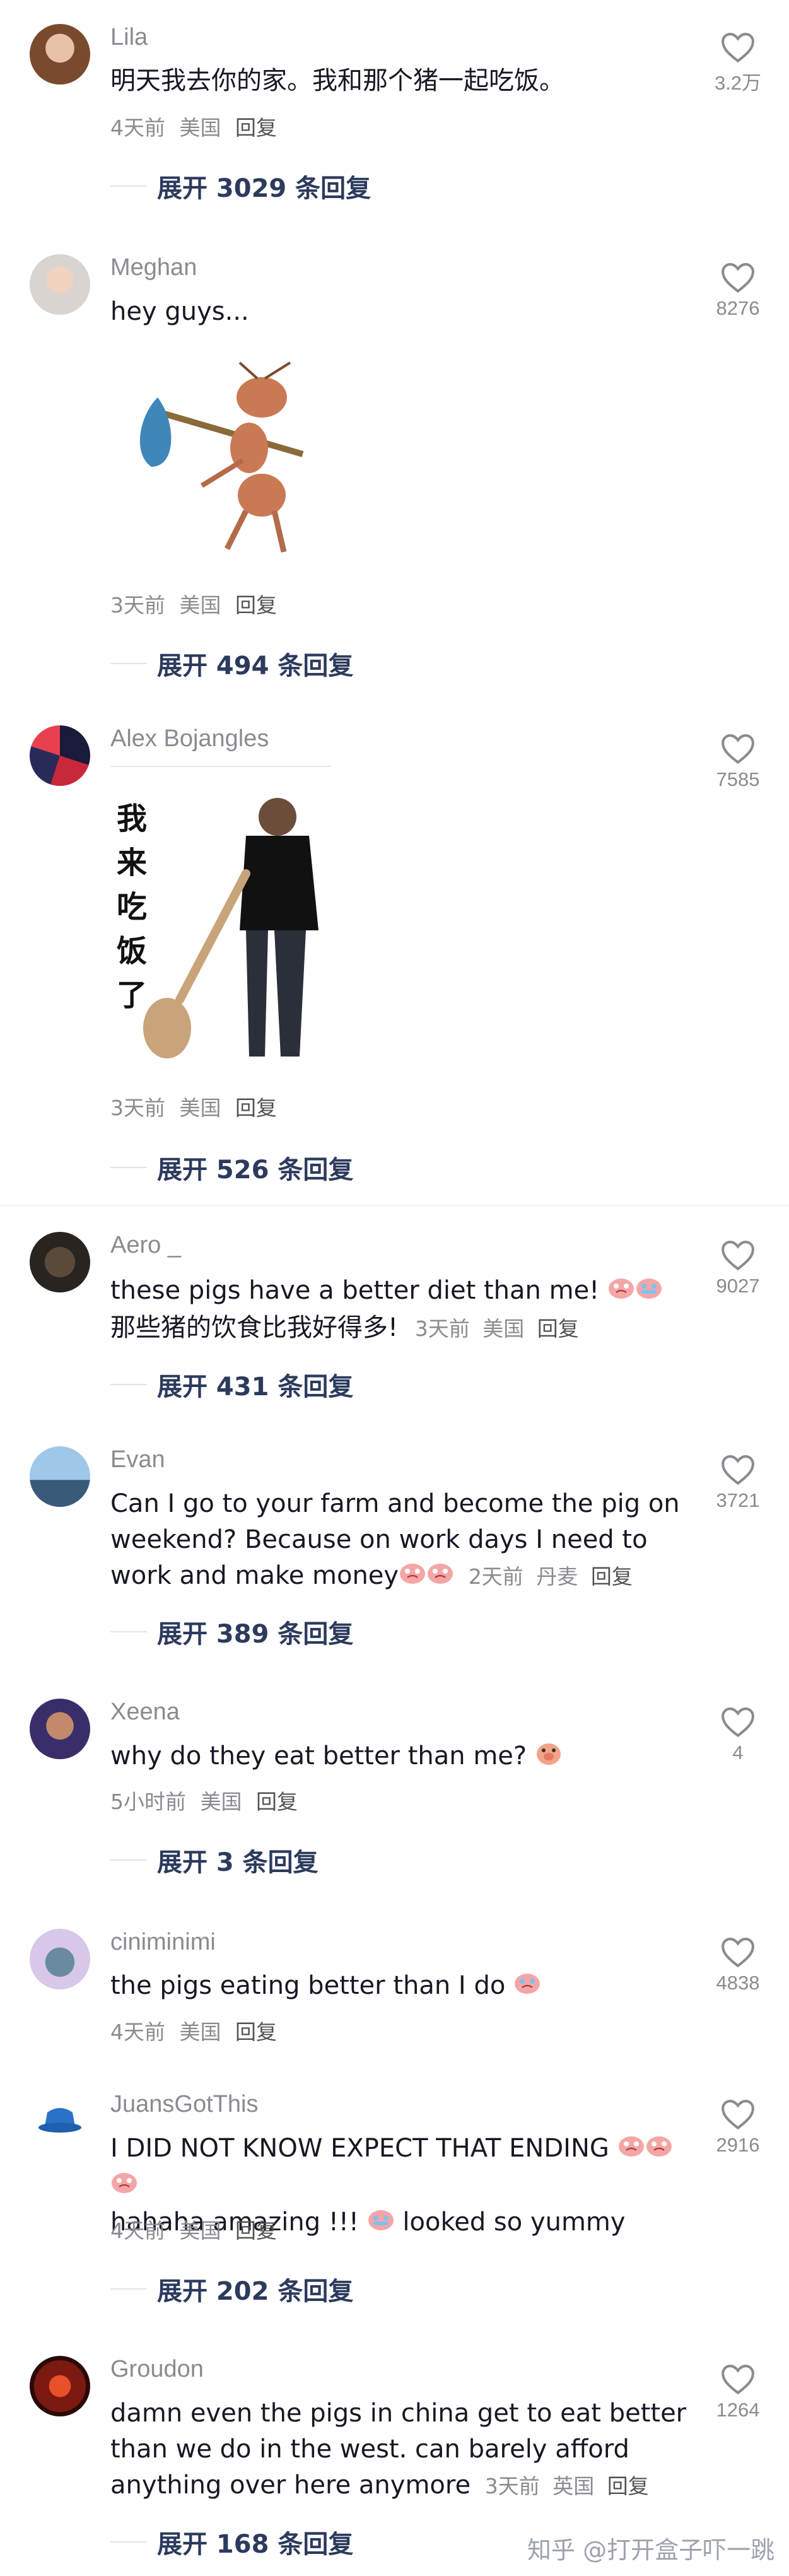 The width and height of the screenshot is (789, 2576). What do you see at coordinates (231, 1168) in the screenshot?
I see `expand-replies: 展开 526 条回复` at bounding box center [231, 1168].